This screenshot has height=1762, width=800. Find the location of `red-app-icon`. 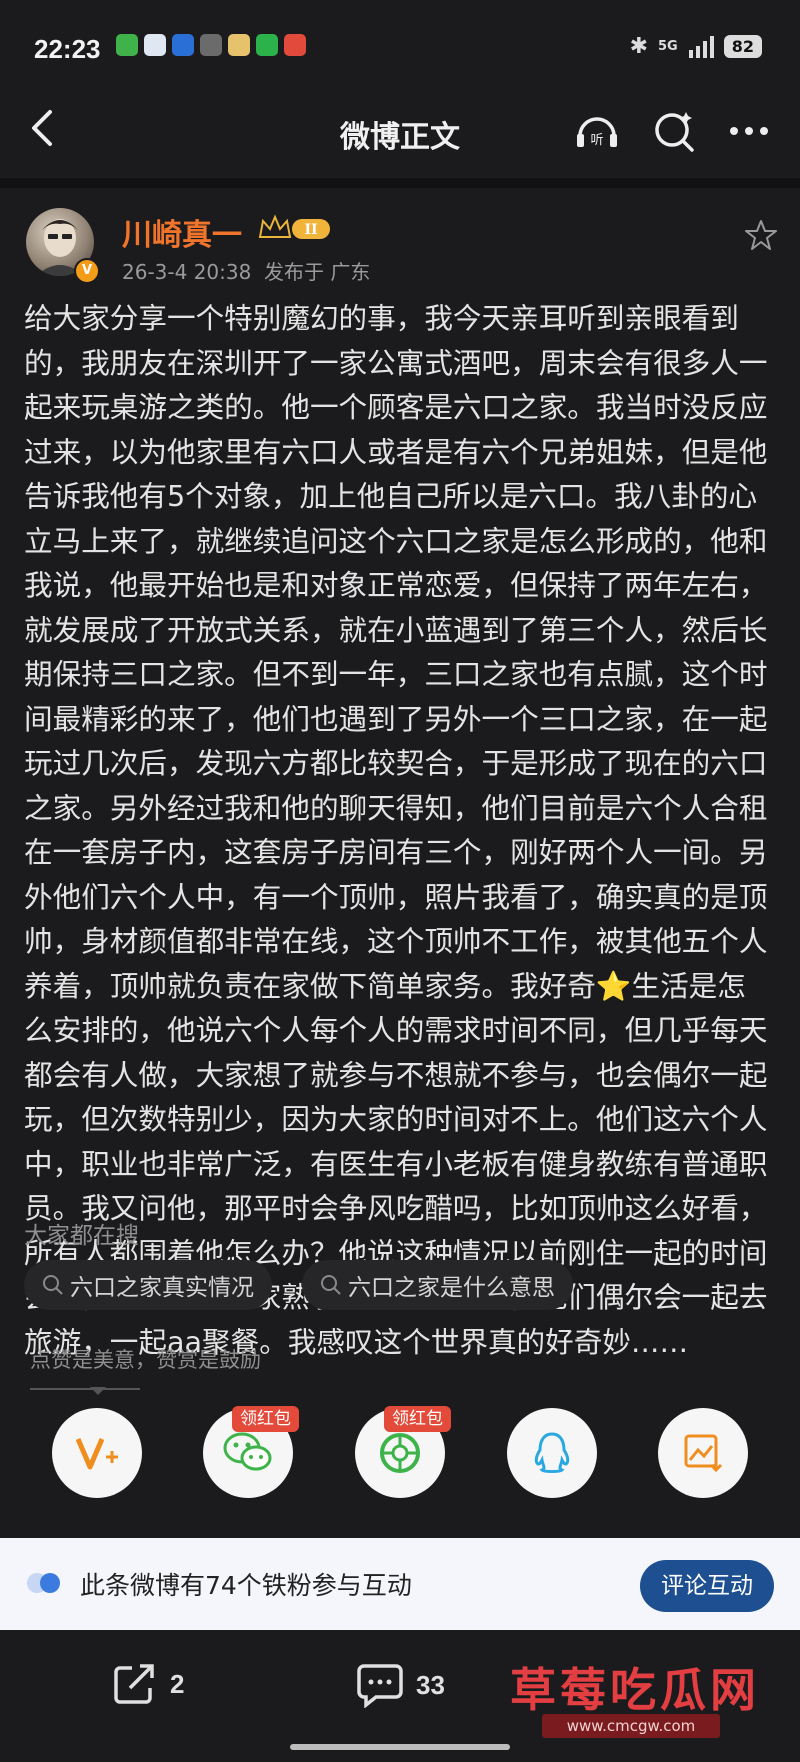

red-app-icon is located at coordinates (295, 45).